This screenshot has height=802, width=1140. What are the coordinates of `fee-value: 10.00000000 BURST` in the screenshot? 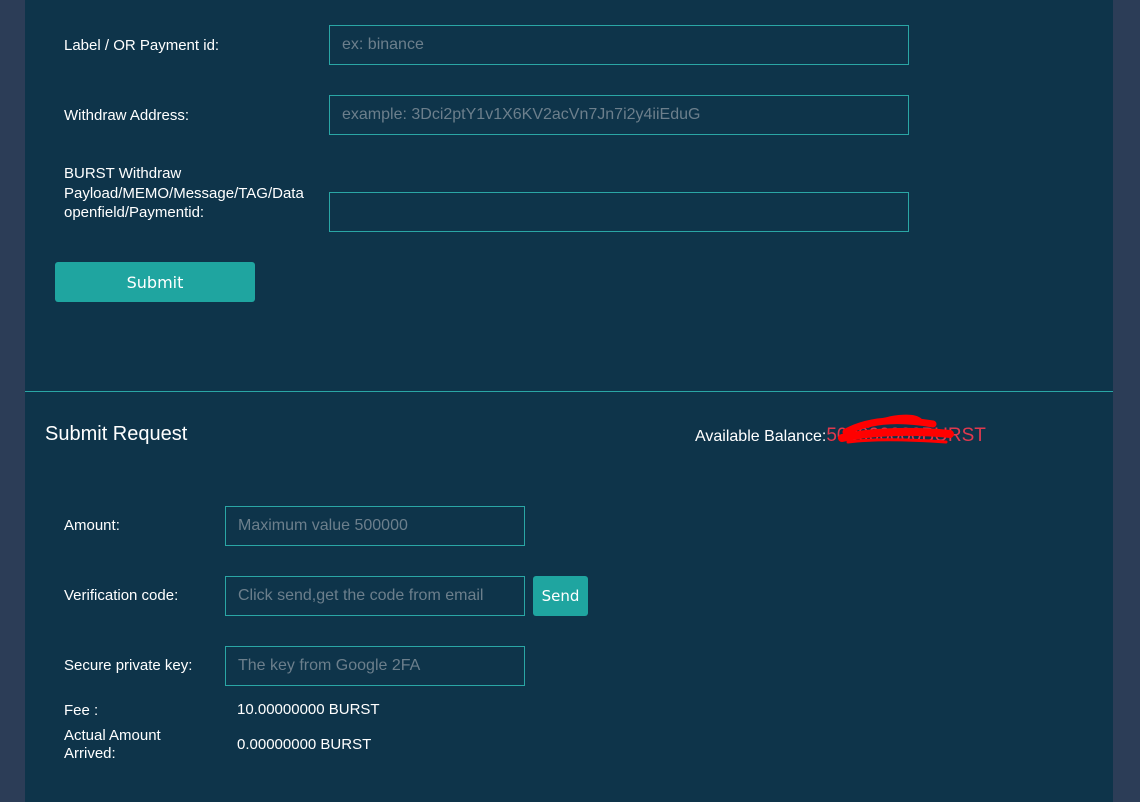 It's located at (308, 709).